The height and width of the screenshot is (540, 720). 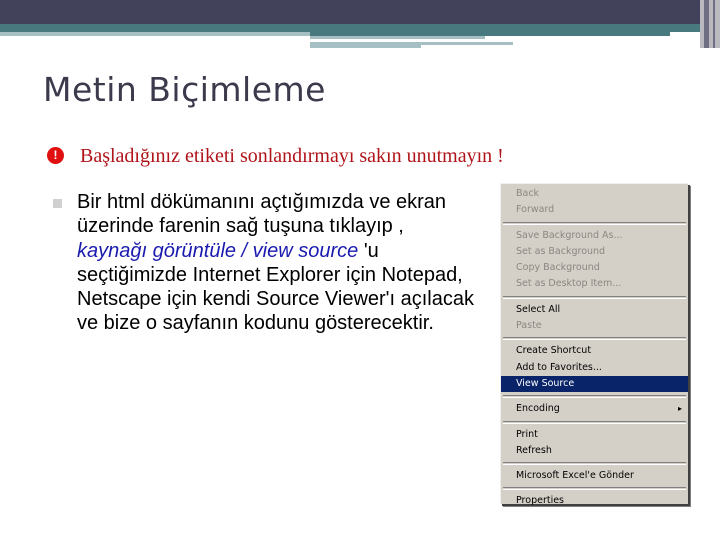 What do you see at coordinates (594, 210) in the screenshot?
I see `menu-item-forward: Forward` at bounding box center [594, 210].